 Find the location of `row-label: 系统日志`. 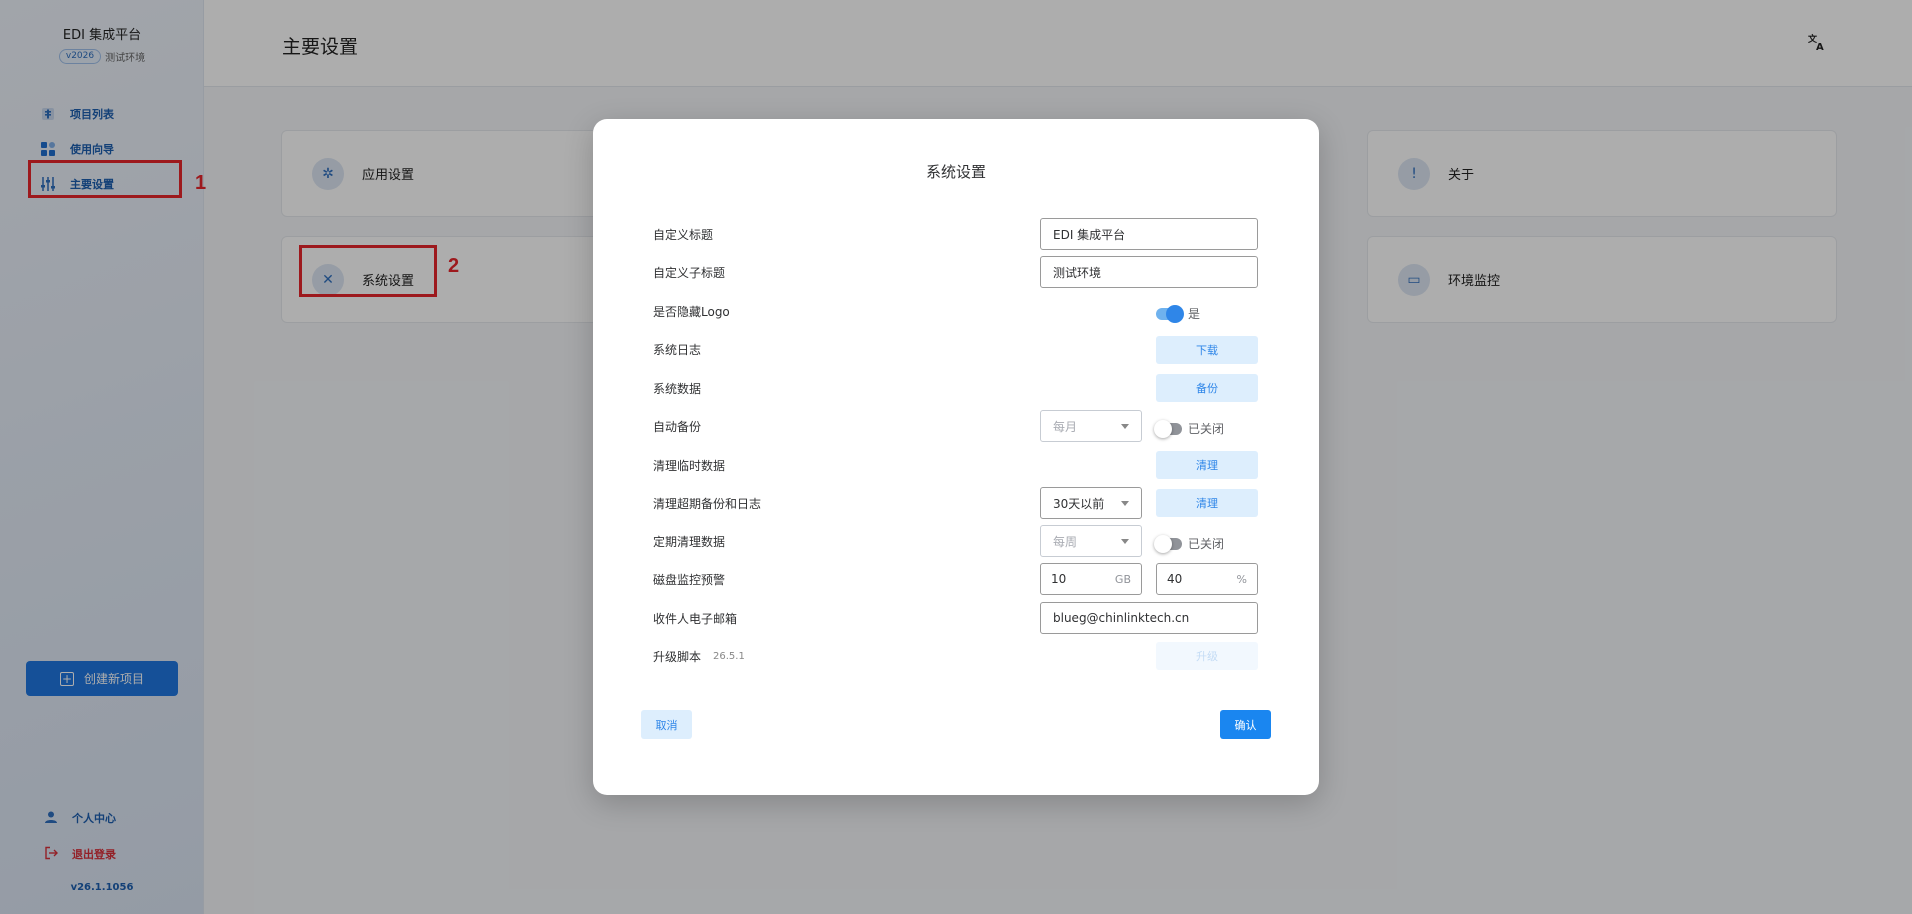

row-label: 系统日志 is located at coordinates (677, 349).